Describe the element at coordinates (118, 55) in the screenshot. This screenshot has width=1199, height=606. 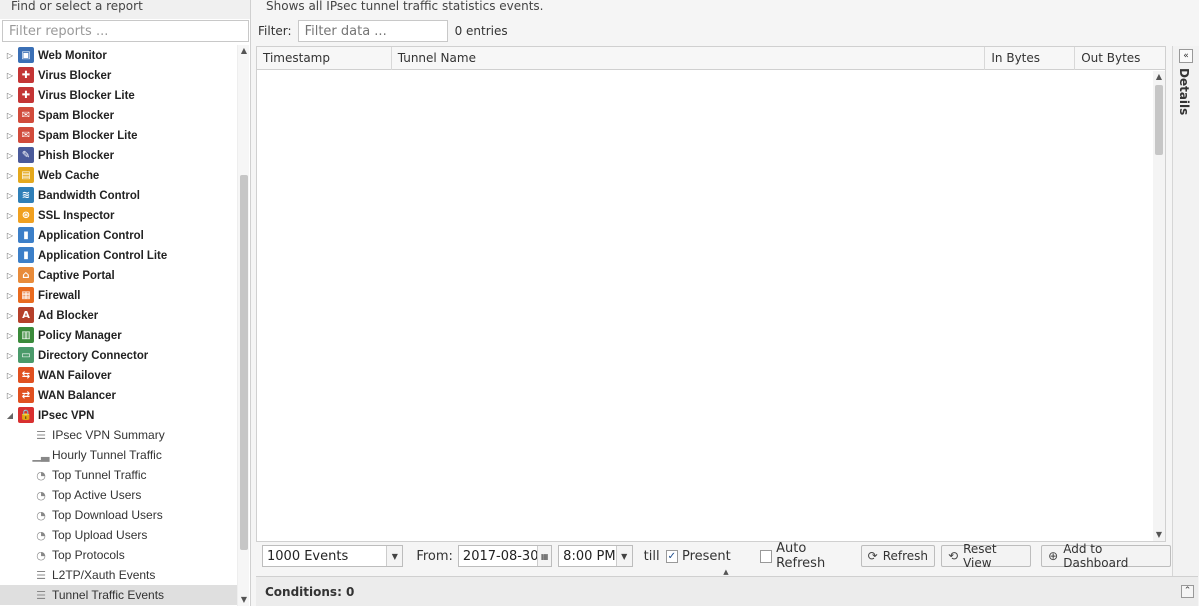
I see `tree-item-web-monitor: ▷ ▣ Web Monitor` at that location.